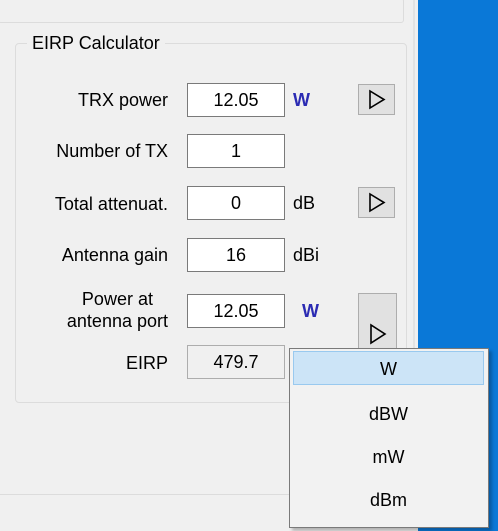 This screenshot has height=531, width=498. I want to click on dropdown-item-mw: mW, so click(388, 457).